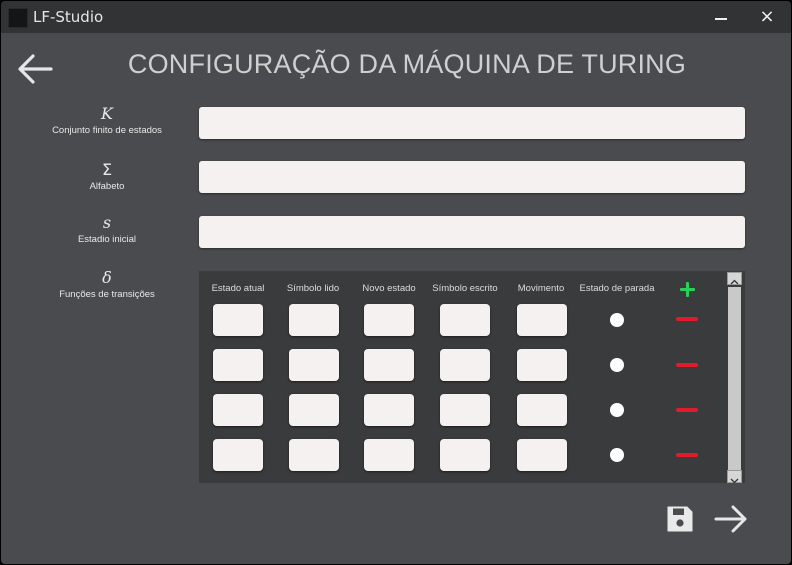 This screenshot has width=792, height=565. I want to click on scrollbar-thumb, so click(734, 378).